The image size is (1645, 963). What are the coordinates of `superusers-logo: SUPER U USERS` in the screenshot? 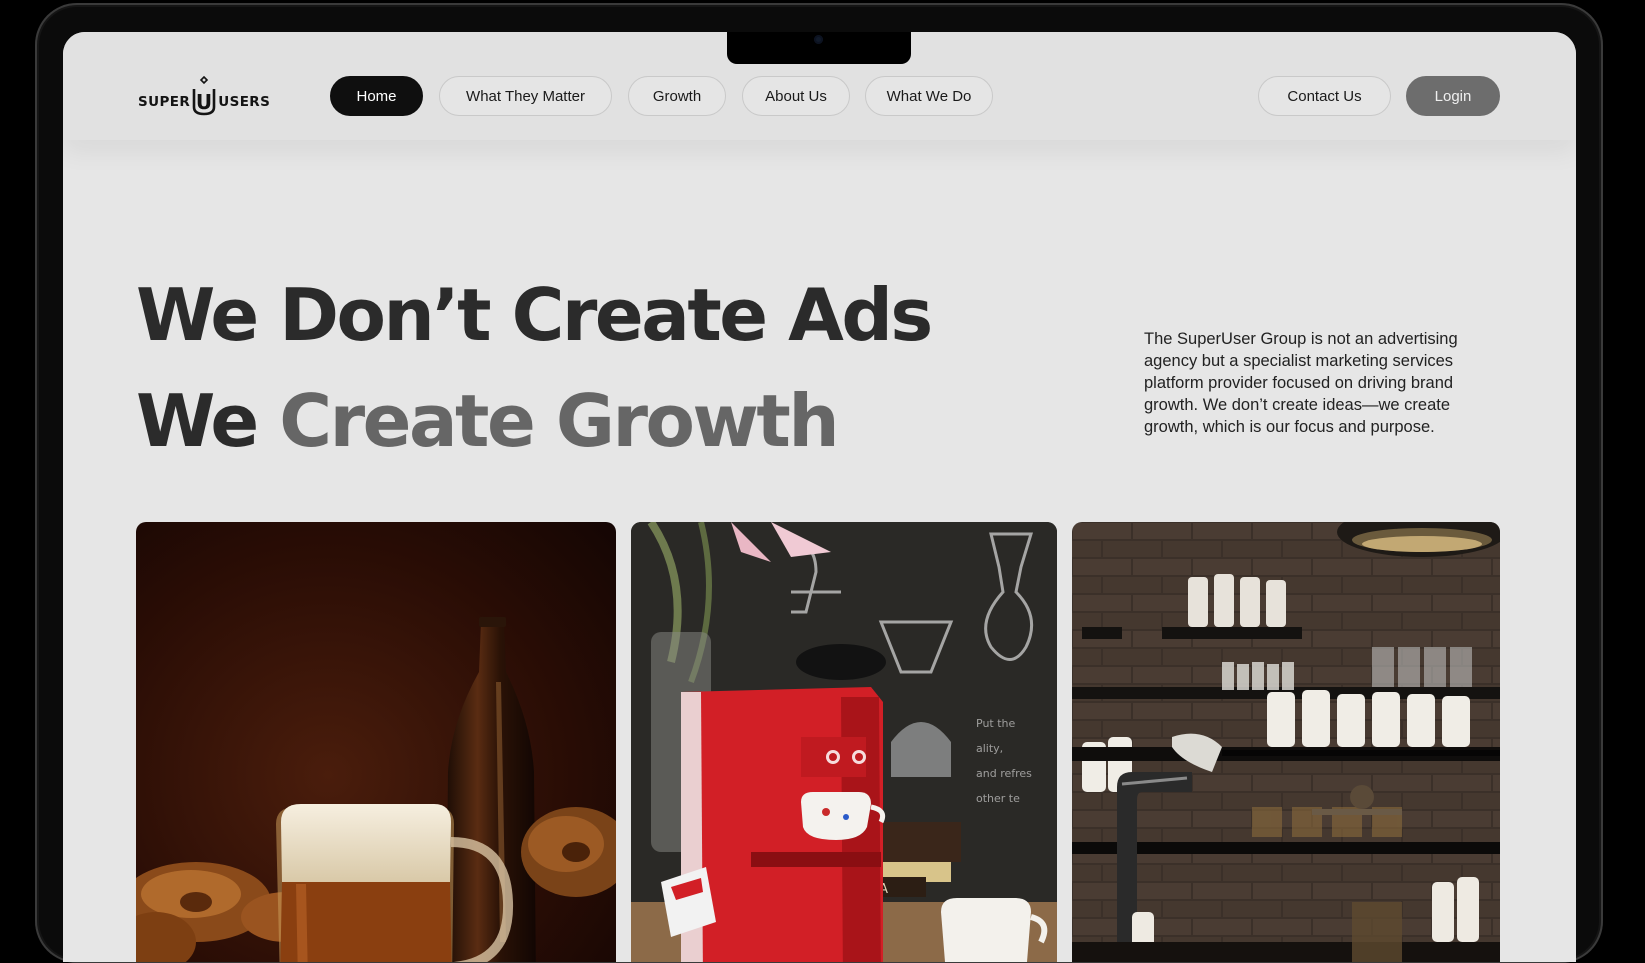 It's located at (204, 96).